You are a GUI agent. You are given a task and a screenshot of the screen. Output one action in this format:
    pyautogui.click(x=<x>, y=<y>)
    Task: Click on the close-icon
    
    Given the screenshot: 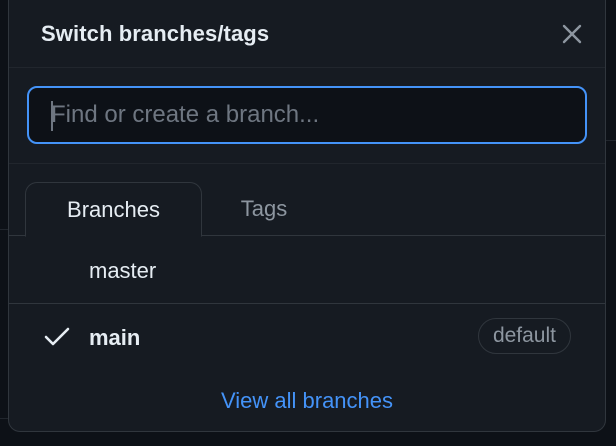 What is the action you would take?
    pyautogui.click(x=572, y=34)
    